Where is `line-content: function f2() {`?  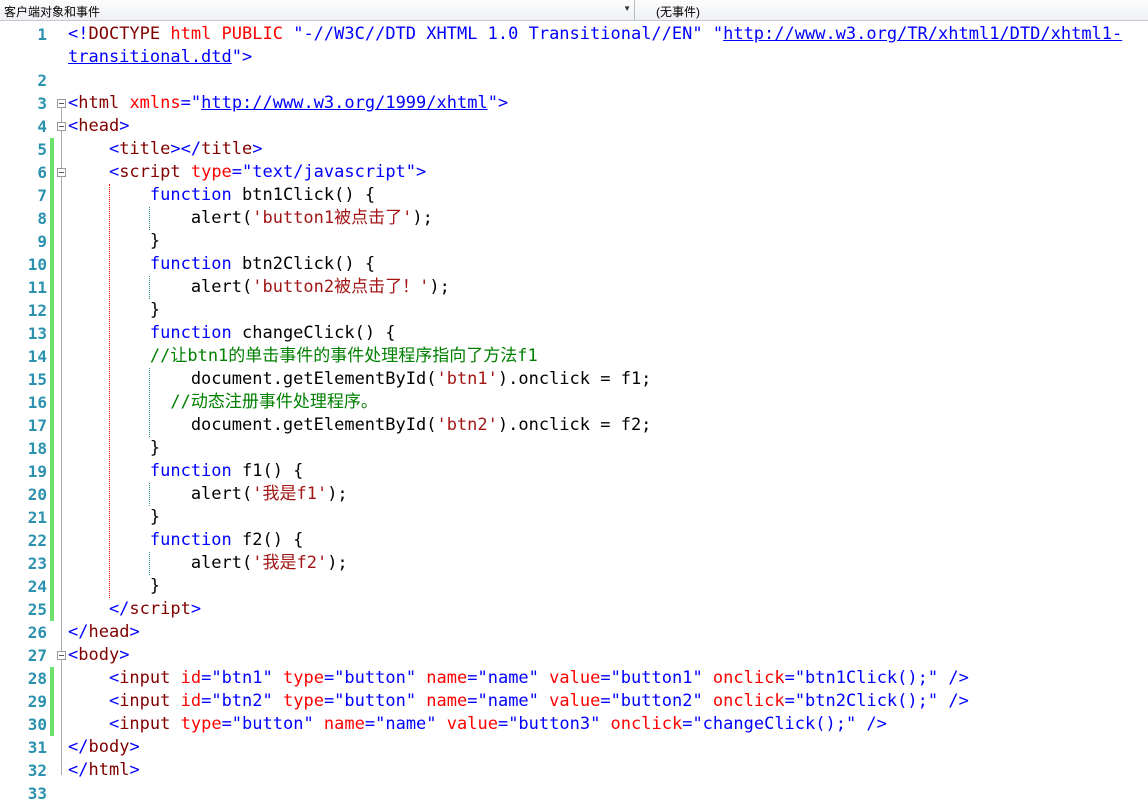
line-content: function f2() { is located at coordinates (186, 540).